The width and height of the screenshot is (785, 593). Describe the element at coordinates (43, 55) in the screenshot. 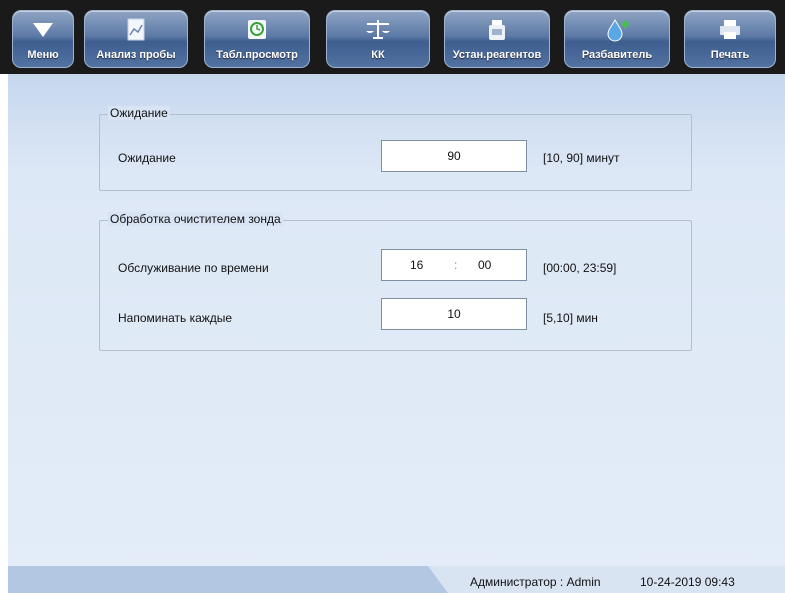

I see `menu-label: Меню` at that location.